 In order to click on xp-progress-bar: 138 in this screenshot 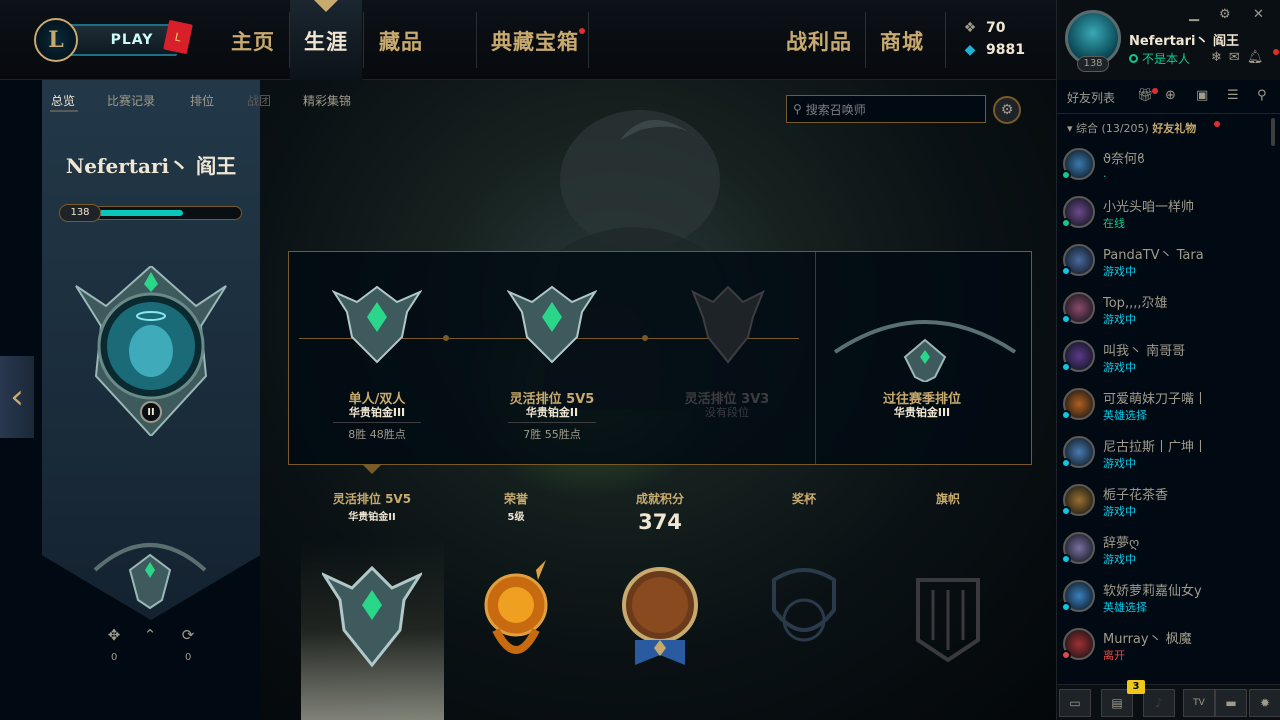, I will do `click(150, 213)`.